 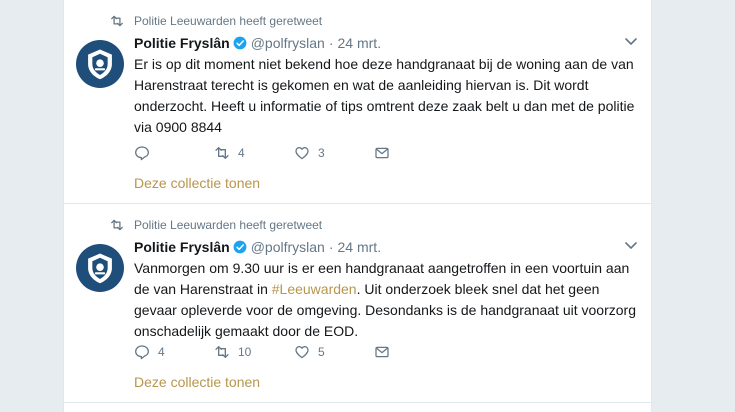 I want to click on like-count: 3, so click(x=321, y=153).